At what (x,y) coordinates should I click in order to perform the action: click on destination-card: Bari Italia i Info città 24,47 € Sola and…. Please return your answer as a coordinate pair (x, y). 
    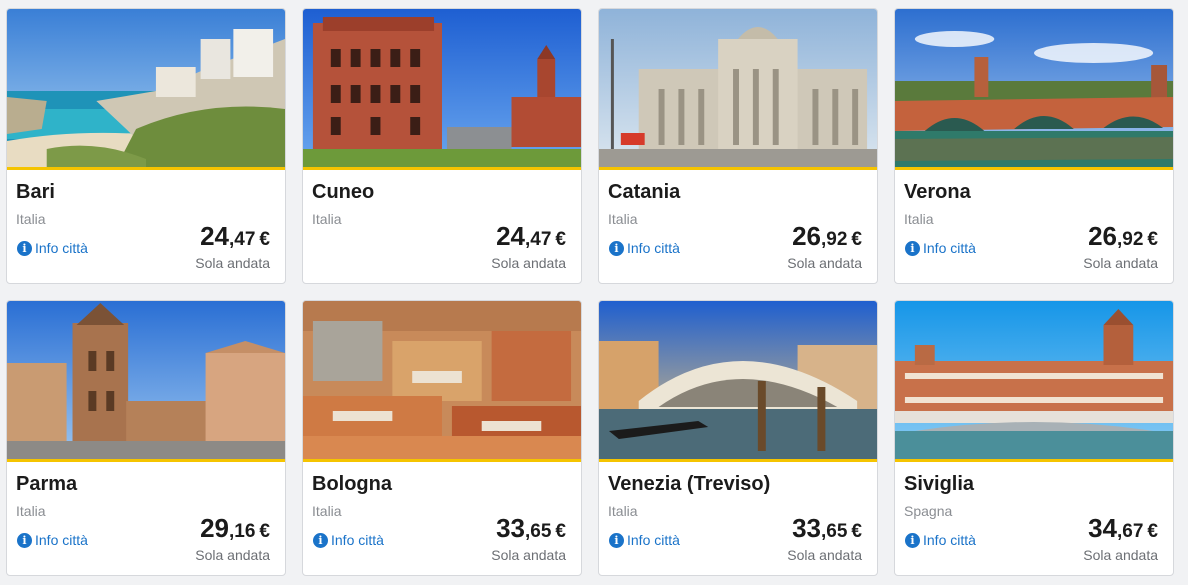
    Looking at the image, I should click on (146, 146).